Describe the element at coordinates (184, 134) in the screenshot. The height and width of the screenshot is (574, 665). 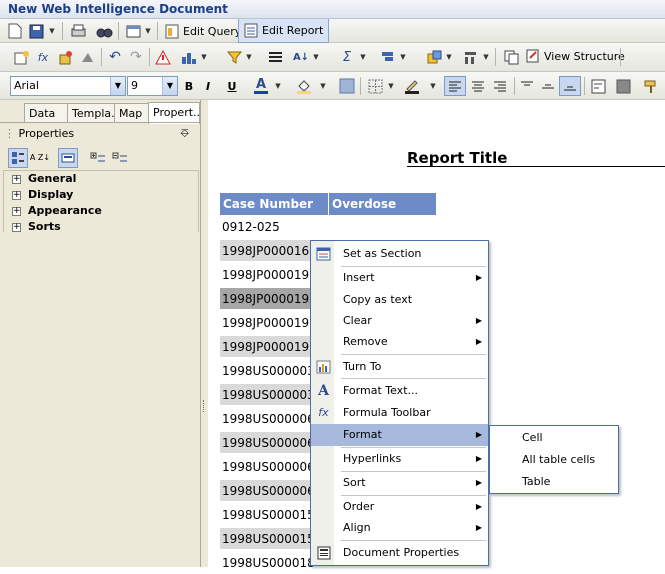
I see `pin-icon: ⎑` at that location.